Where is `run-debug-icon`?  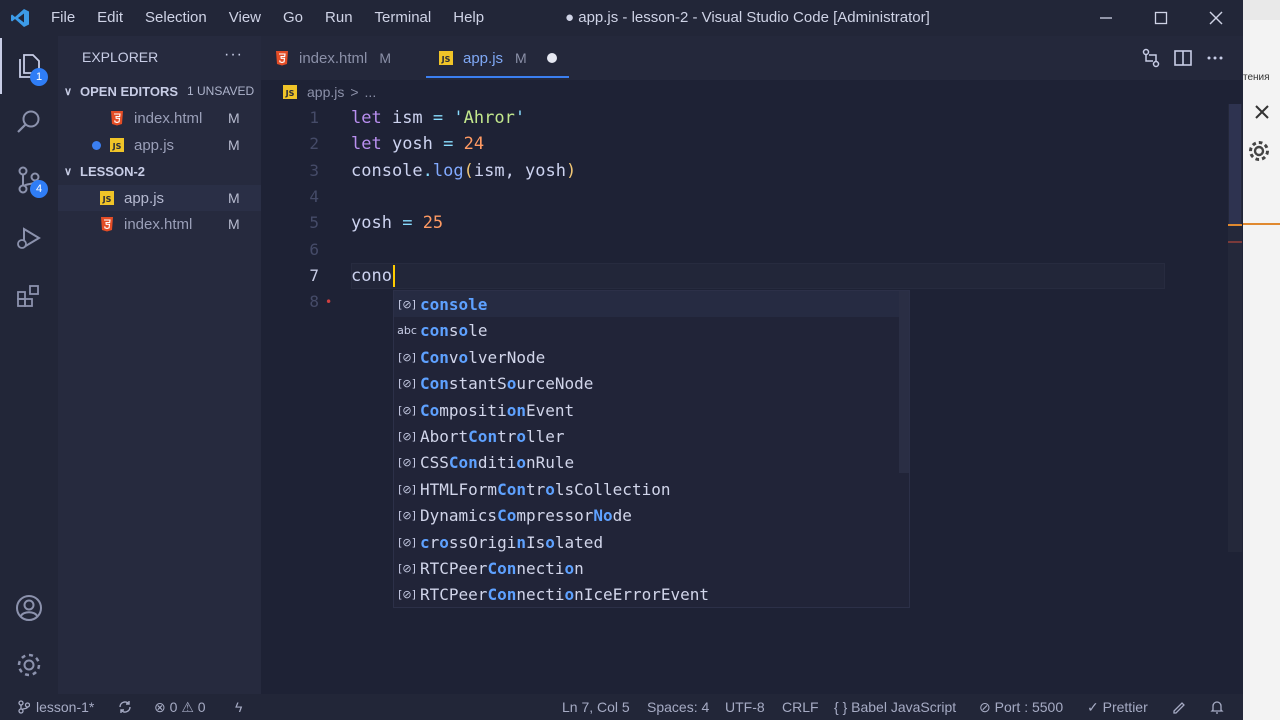 run-debug-icon is located at coordinates (29, 238).